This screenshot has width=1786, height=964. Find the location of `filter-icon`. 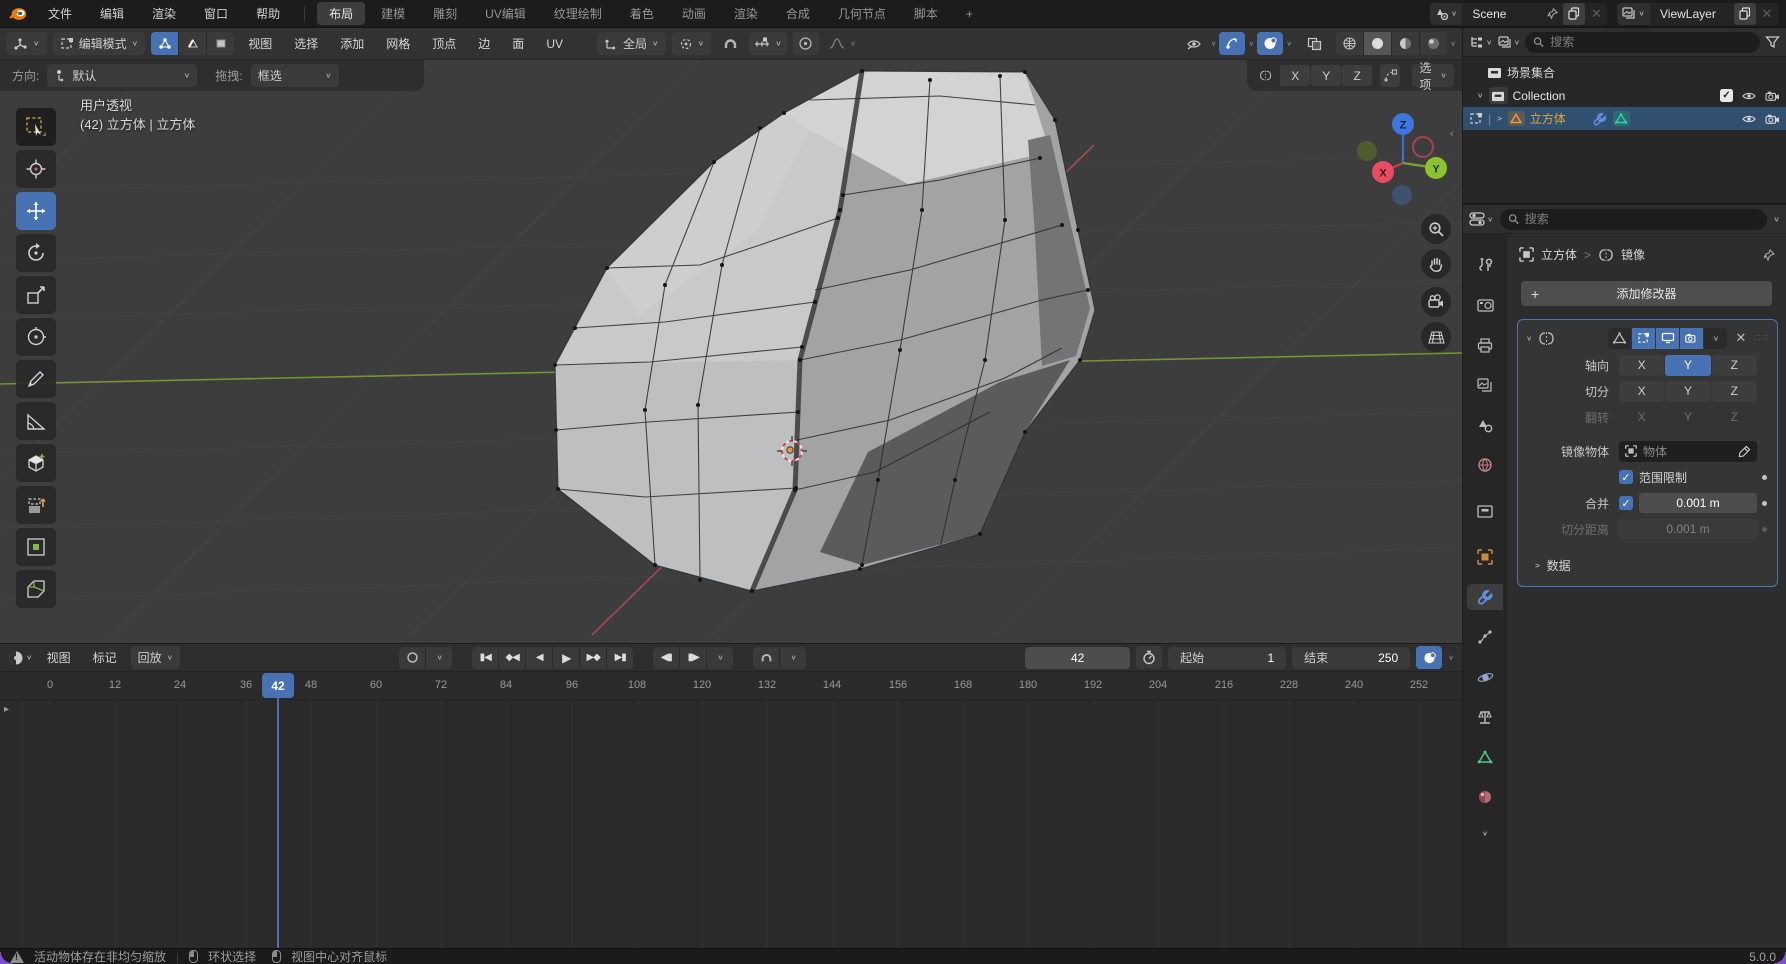

filter-icon is located at coordinates (1772, 42).